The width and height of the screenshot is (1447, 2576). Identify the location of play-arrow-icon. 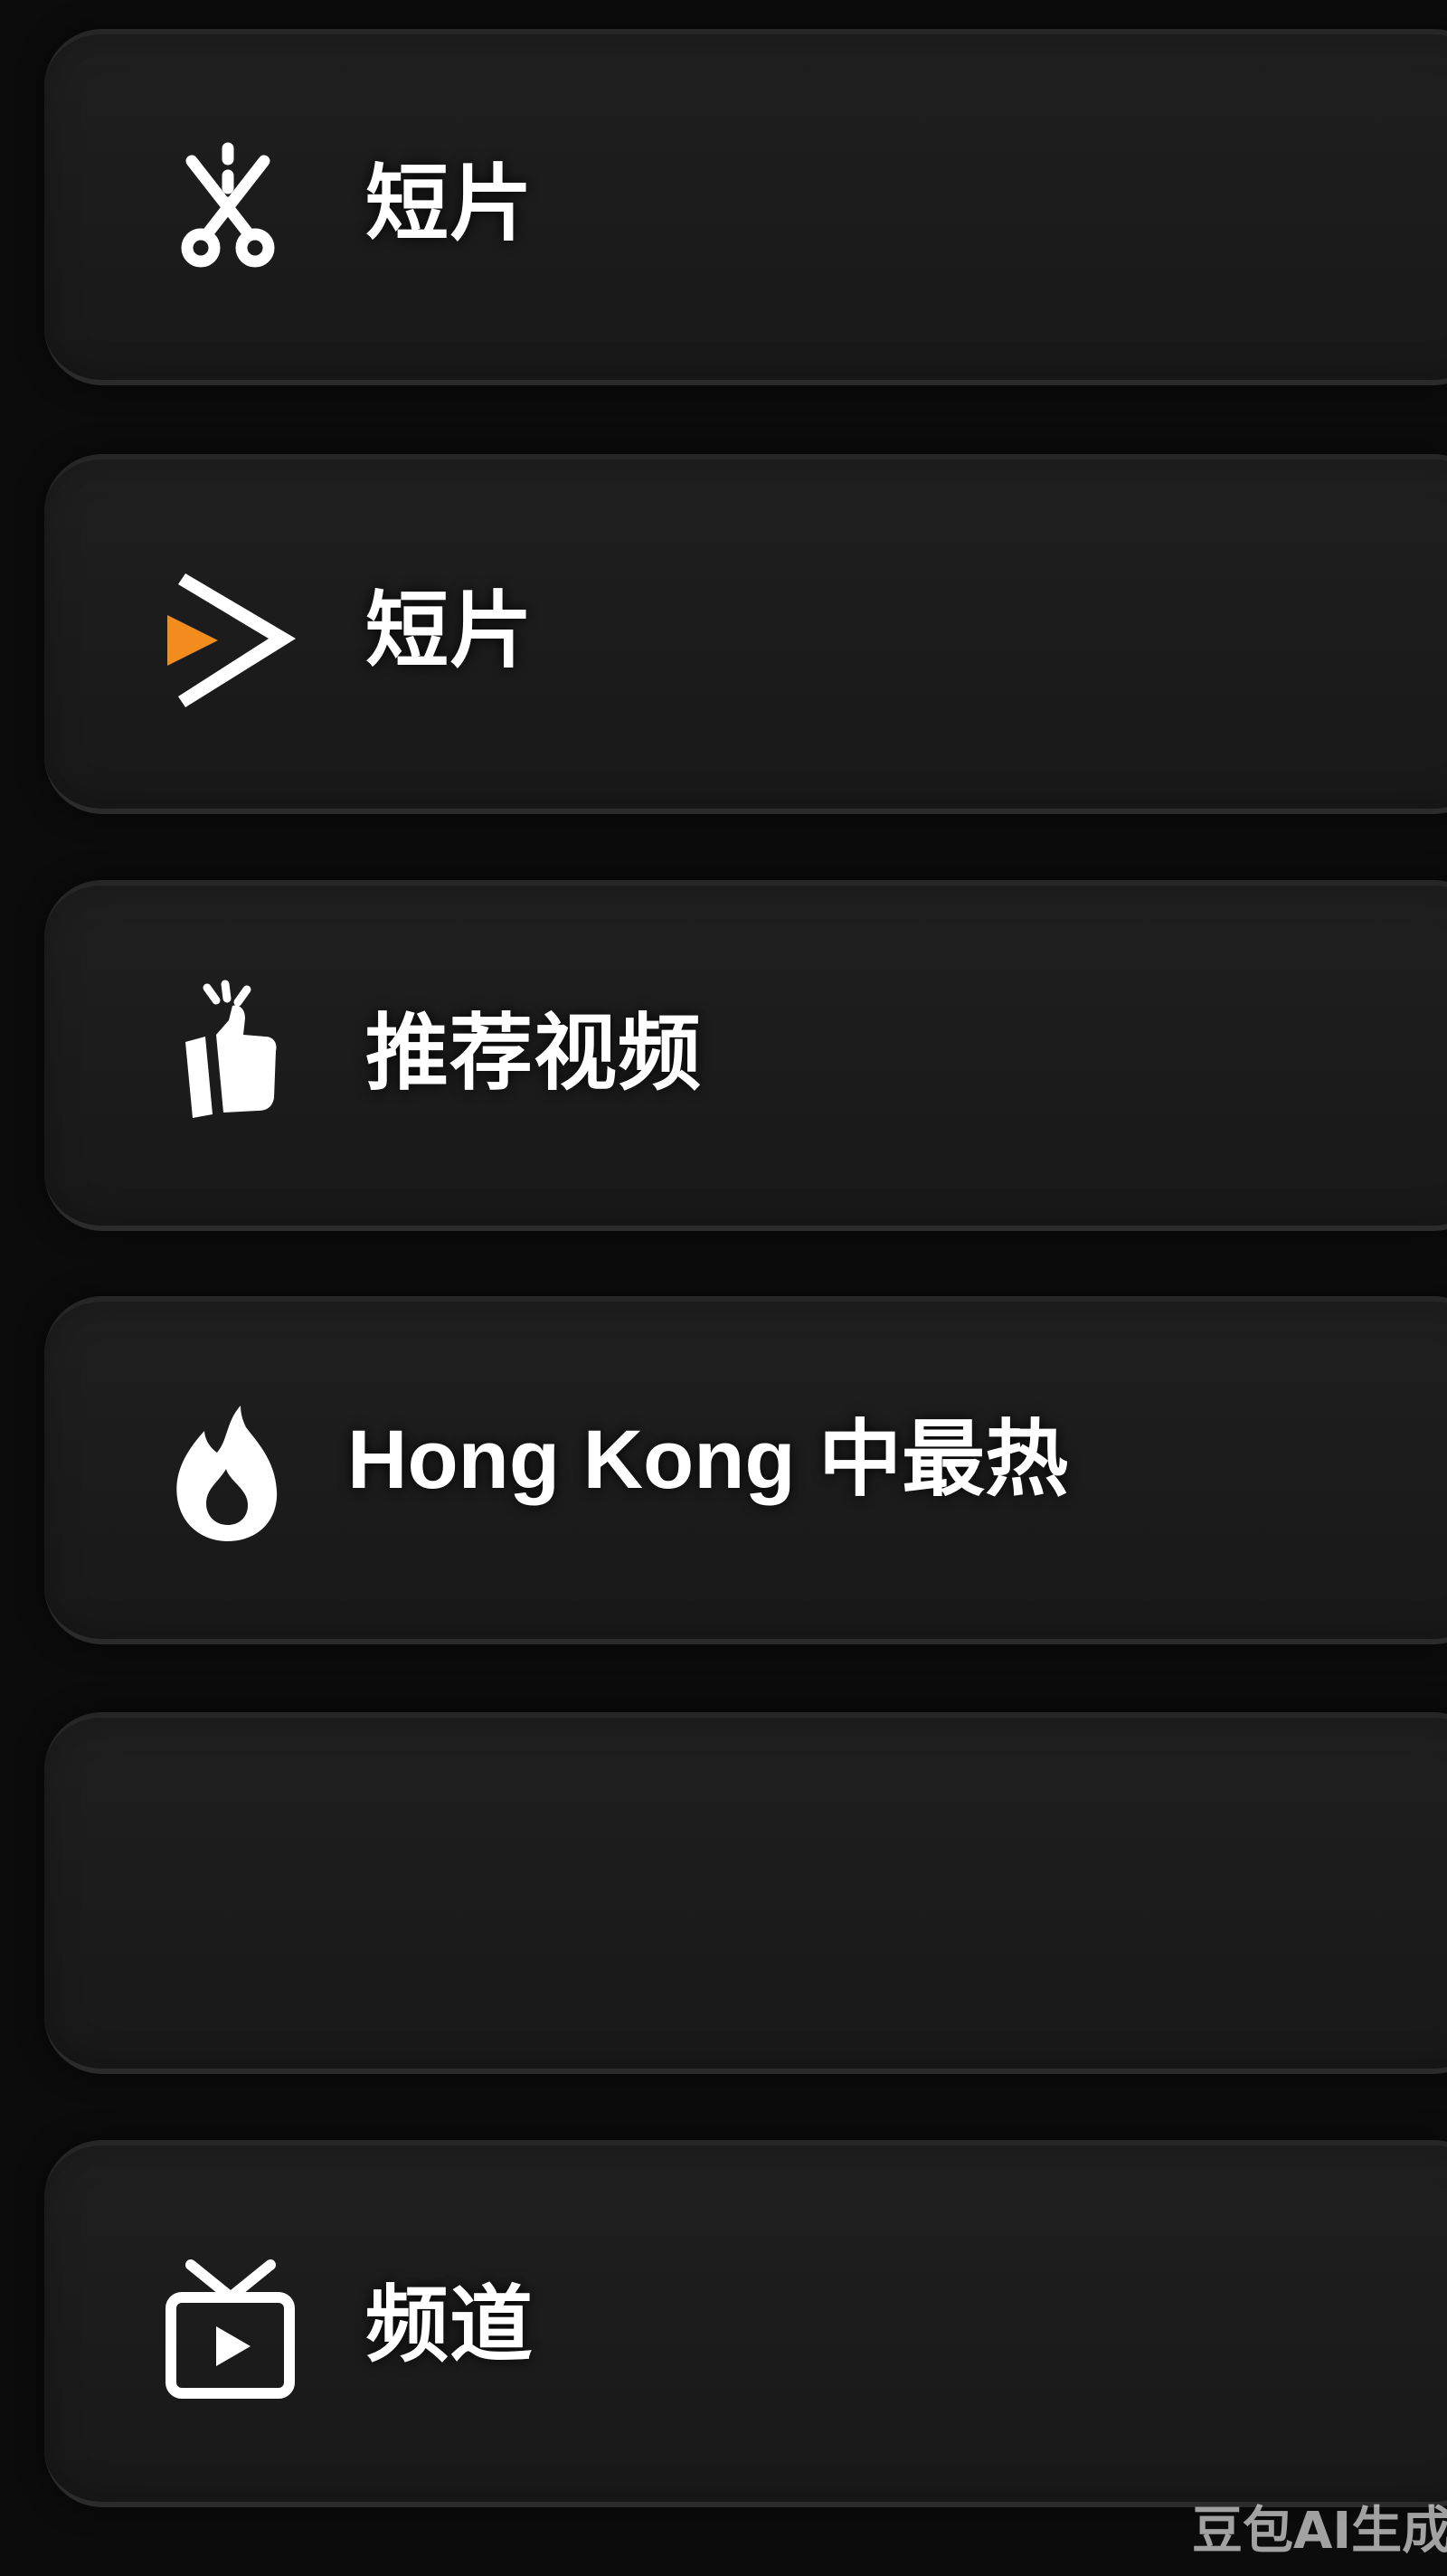
(231, 640).